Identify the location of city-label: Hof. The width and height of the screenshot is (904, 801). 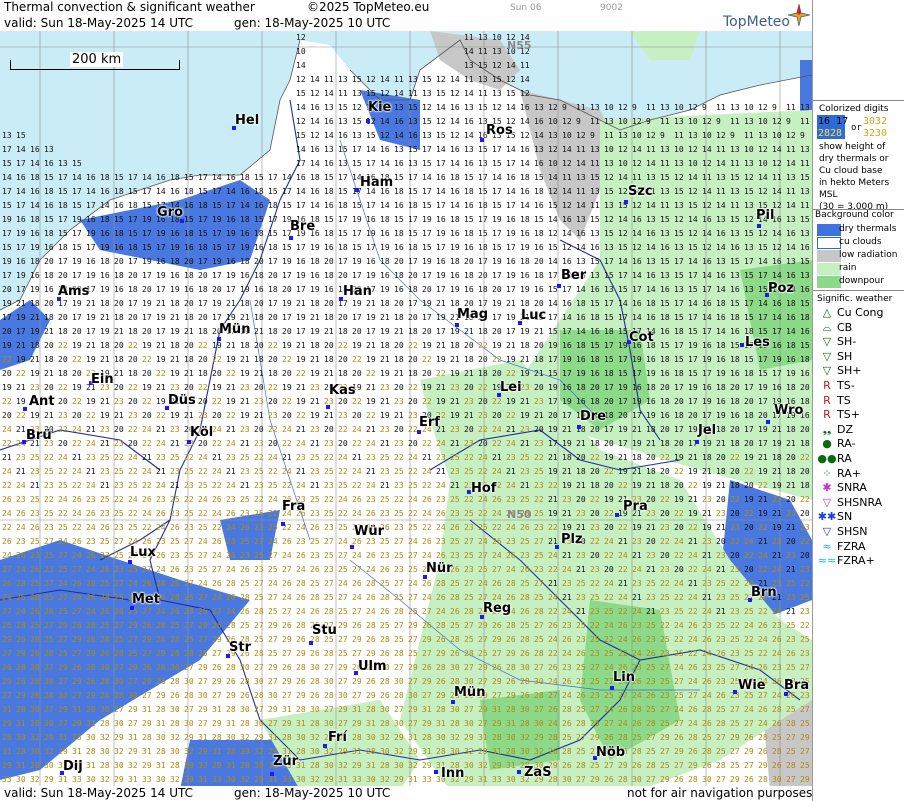
(483, 488).